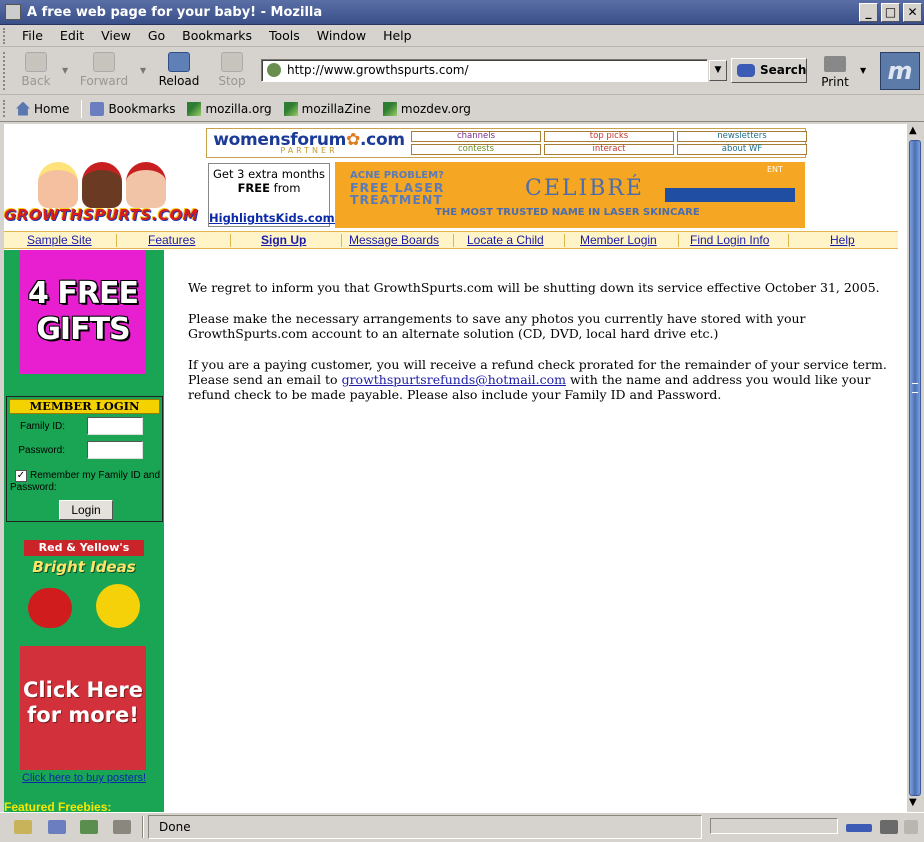 The image size is (924, 842). I want to click on menu-tools: Tools, so click(284, 35).